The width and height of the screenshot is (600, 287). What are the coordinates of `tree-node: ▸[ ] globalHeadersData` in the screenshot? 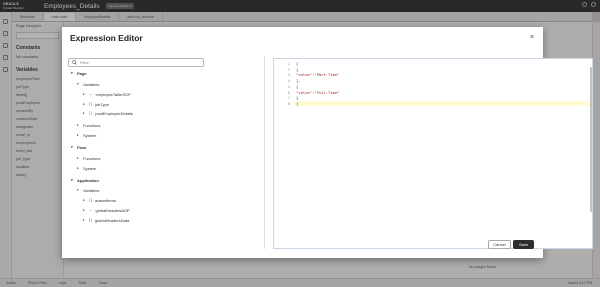 It's located at (106, 220).